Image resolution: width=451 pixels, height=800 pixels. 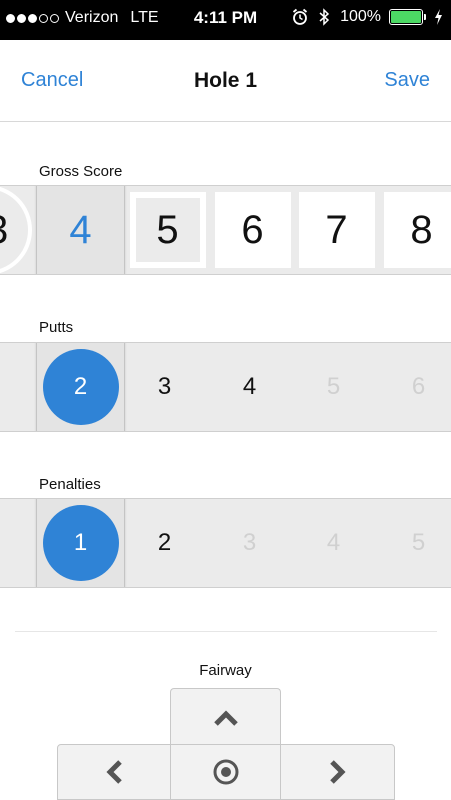 I want to click on status-bar: Verizon LTE 4:11 PM 100%, so click(x=225, y=20).